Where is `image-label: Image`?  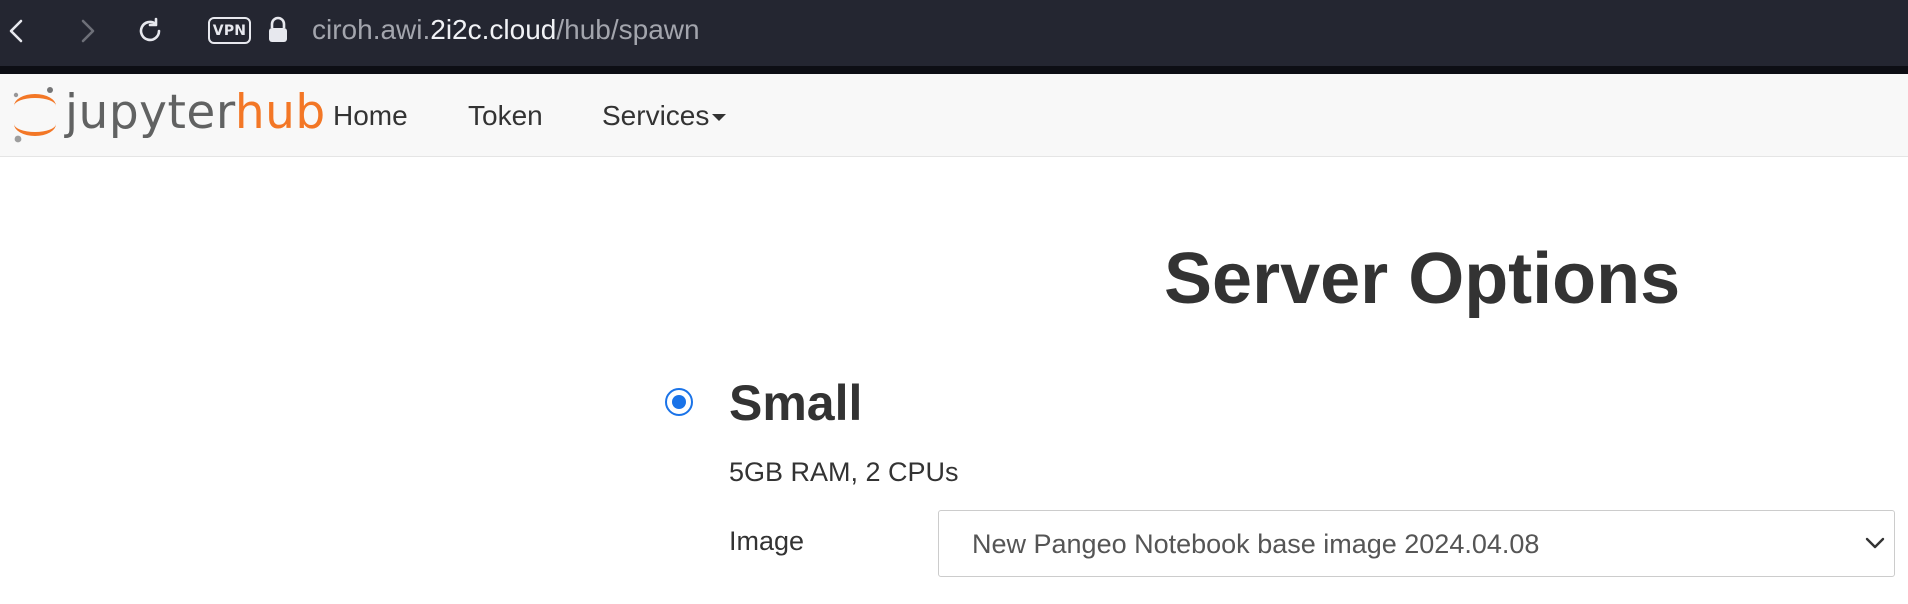
image-label: Image is located at coordinates (767, 541).